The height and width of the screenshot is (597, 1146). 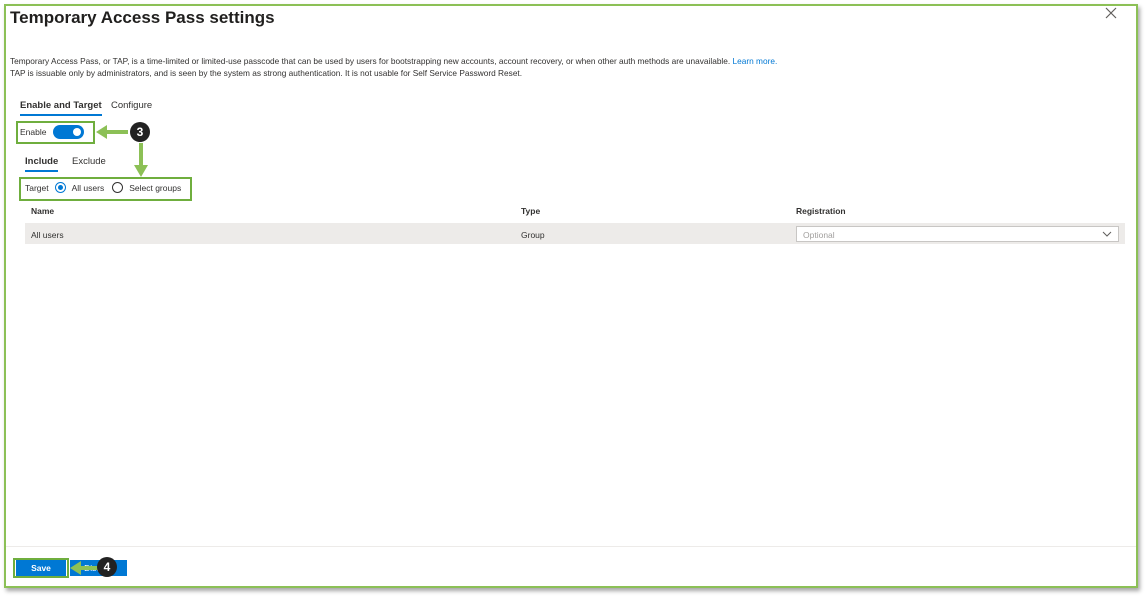 I want to click on registration-placeholder: Optional, so click(x=819, y=235).